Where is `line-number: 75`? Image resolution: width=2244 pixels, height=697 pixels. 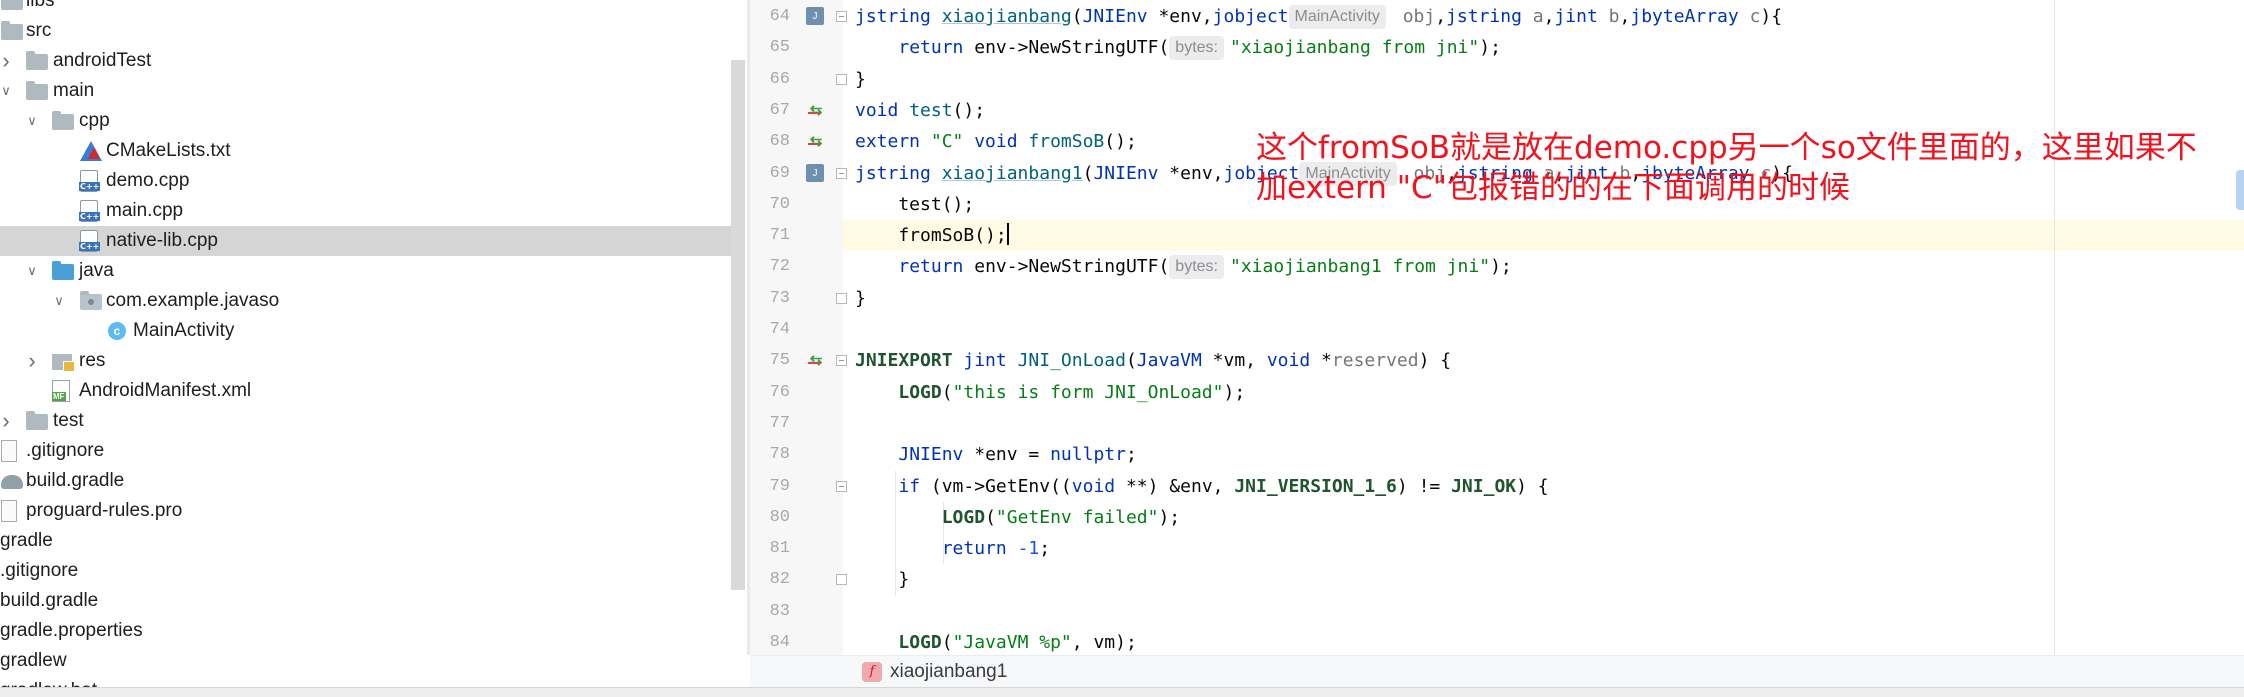
line-number: 75 is located at coordinates (779, 361).